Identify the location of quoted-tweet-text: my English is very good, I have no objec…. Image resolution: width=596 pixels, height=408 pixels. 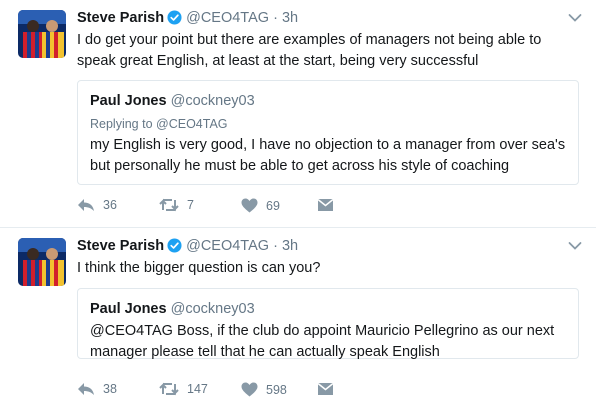
(328, 155).